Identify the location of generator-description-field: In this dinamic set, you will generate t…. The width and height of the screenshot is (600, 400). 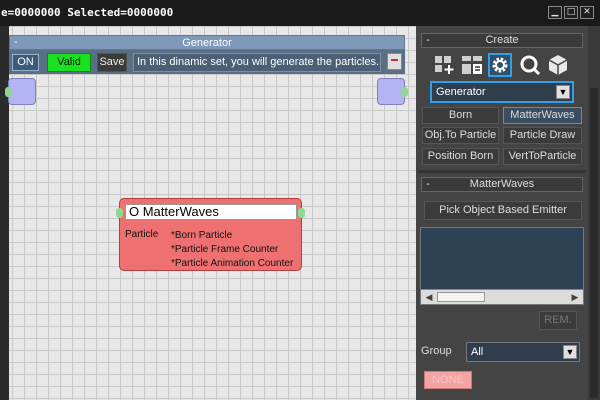
(257, 62).